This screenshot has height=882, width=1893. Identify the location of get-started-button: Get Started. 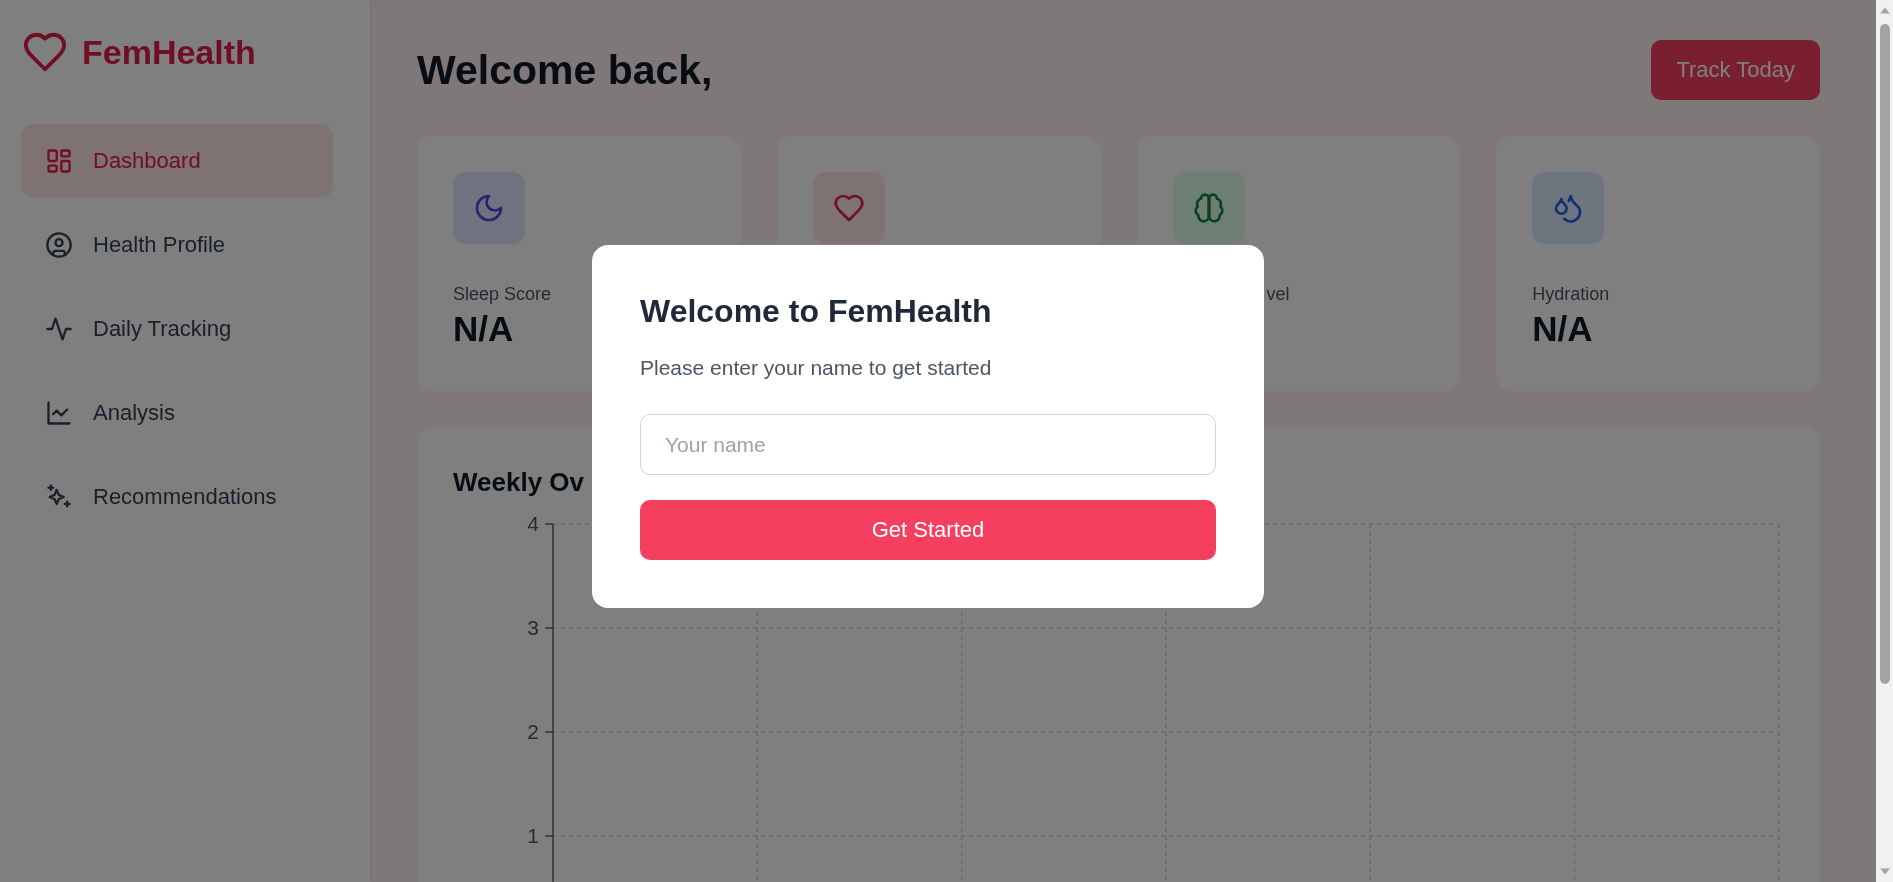
(928, 530).